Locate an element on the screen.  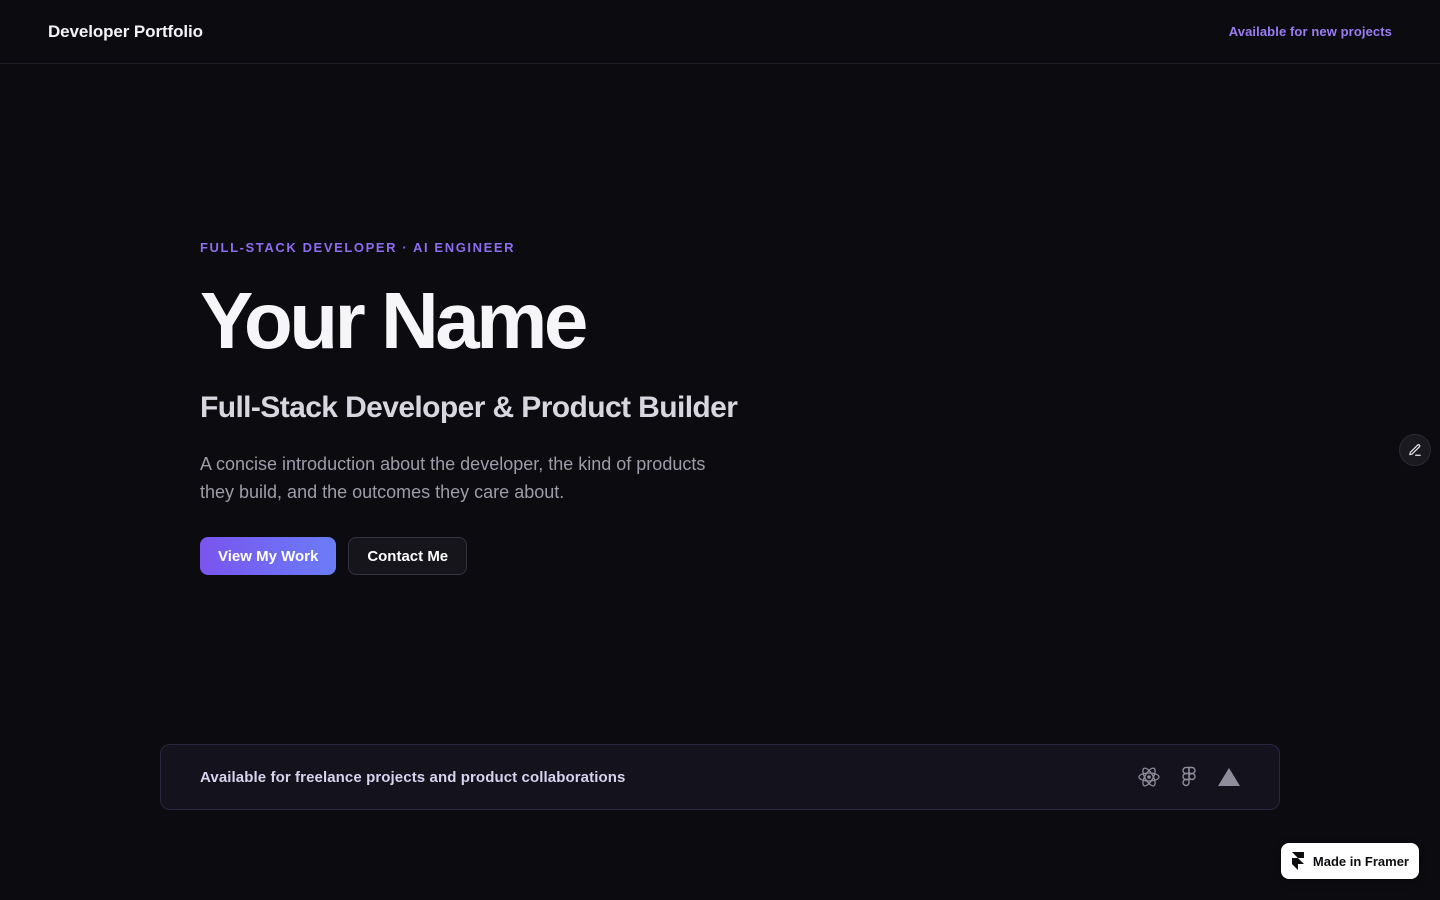
contact-button: Contact Me is located at coordinates (408, 556).